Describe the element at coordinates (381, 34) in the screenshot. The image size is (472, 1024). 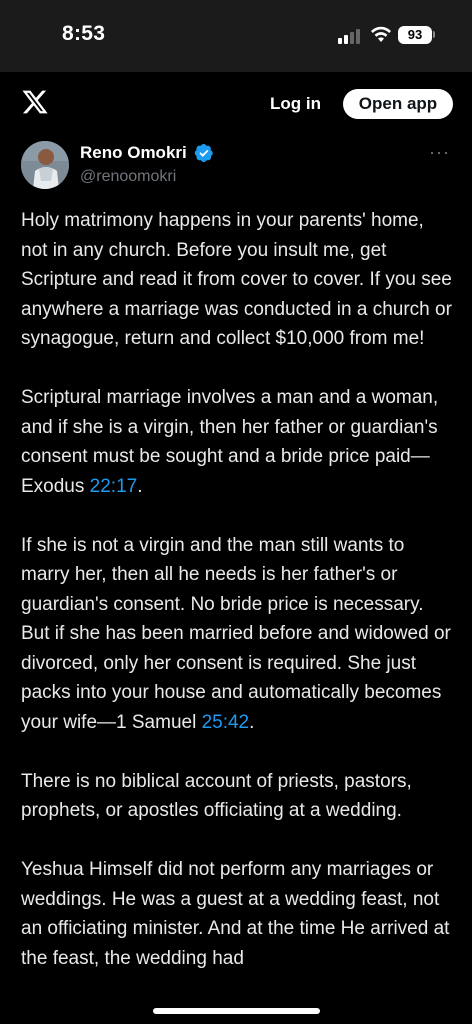
I see `wifi-icon` at that location.